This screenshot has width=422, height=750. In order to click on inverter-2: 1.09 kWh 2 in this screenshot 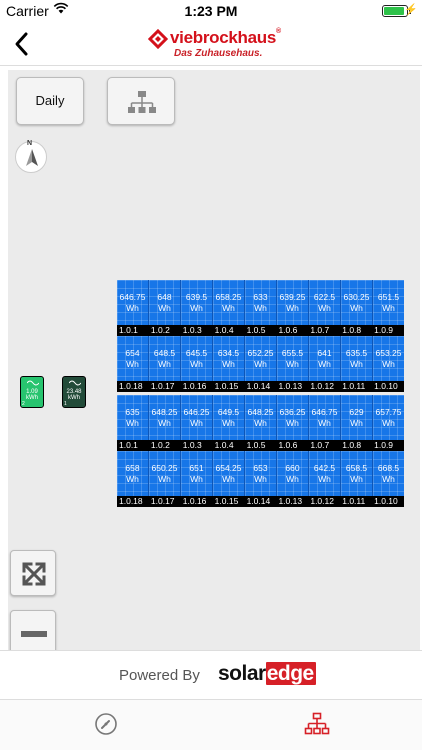, I will do `click(32, 392)`.